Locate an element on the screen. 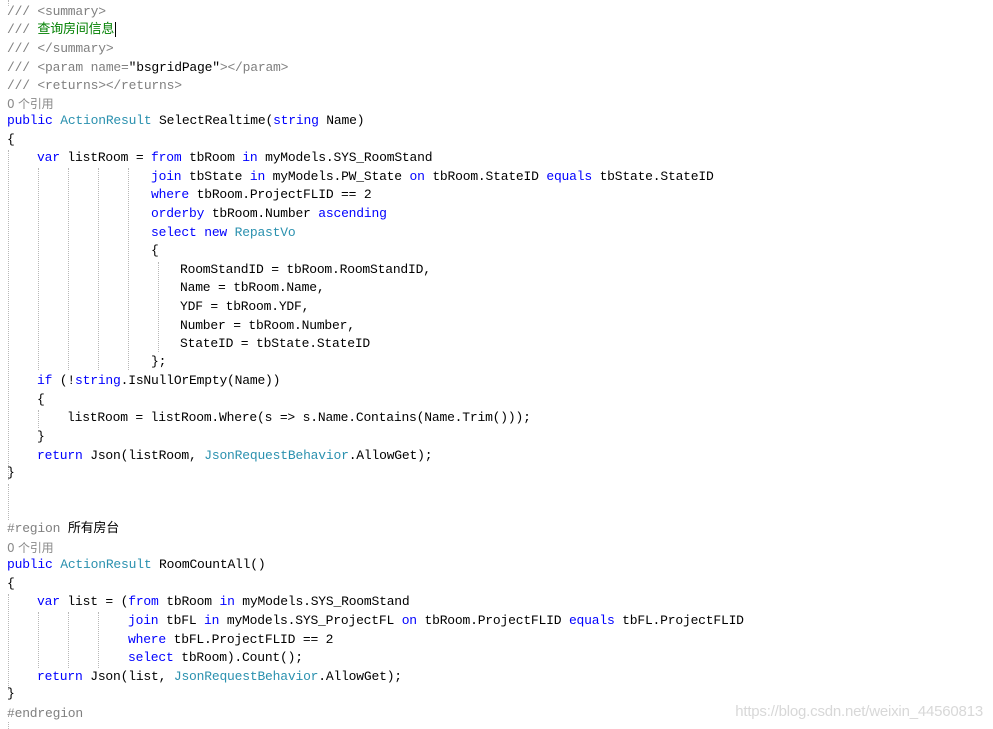 The image size is (993, 729). code-line-init-2: Name = tbRoom.Name, is located at coordinates (252, 287).